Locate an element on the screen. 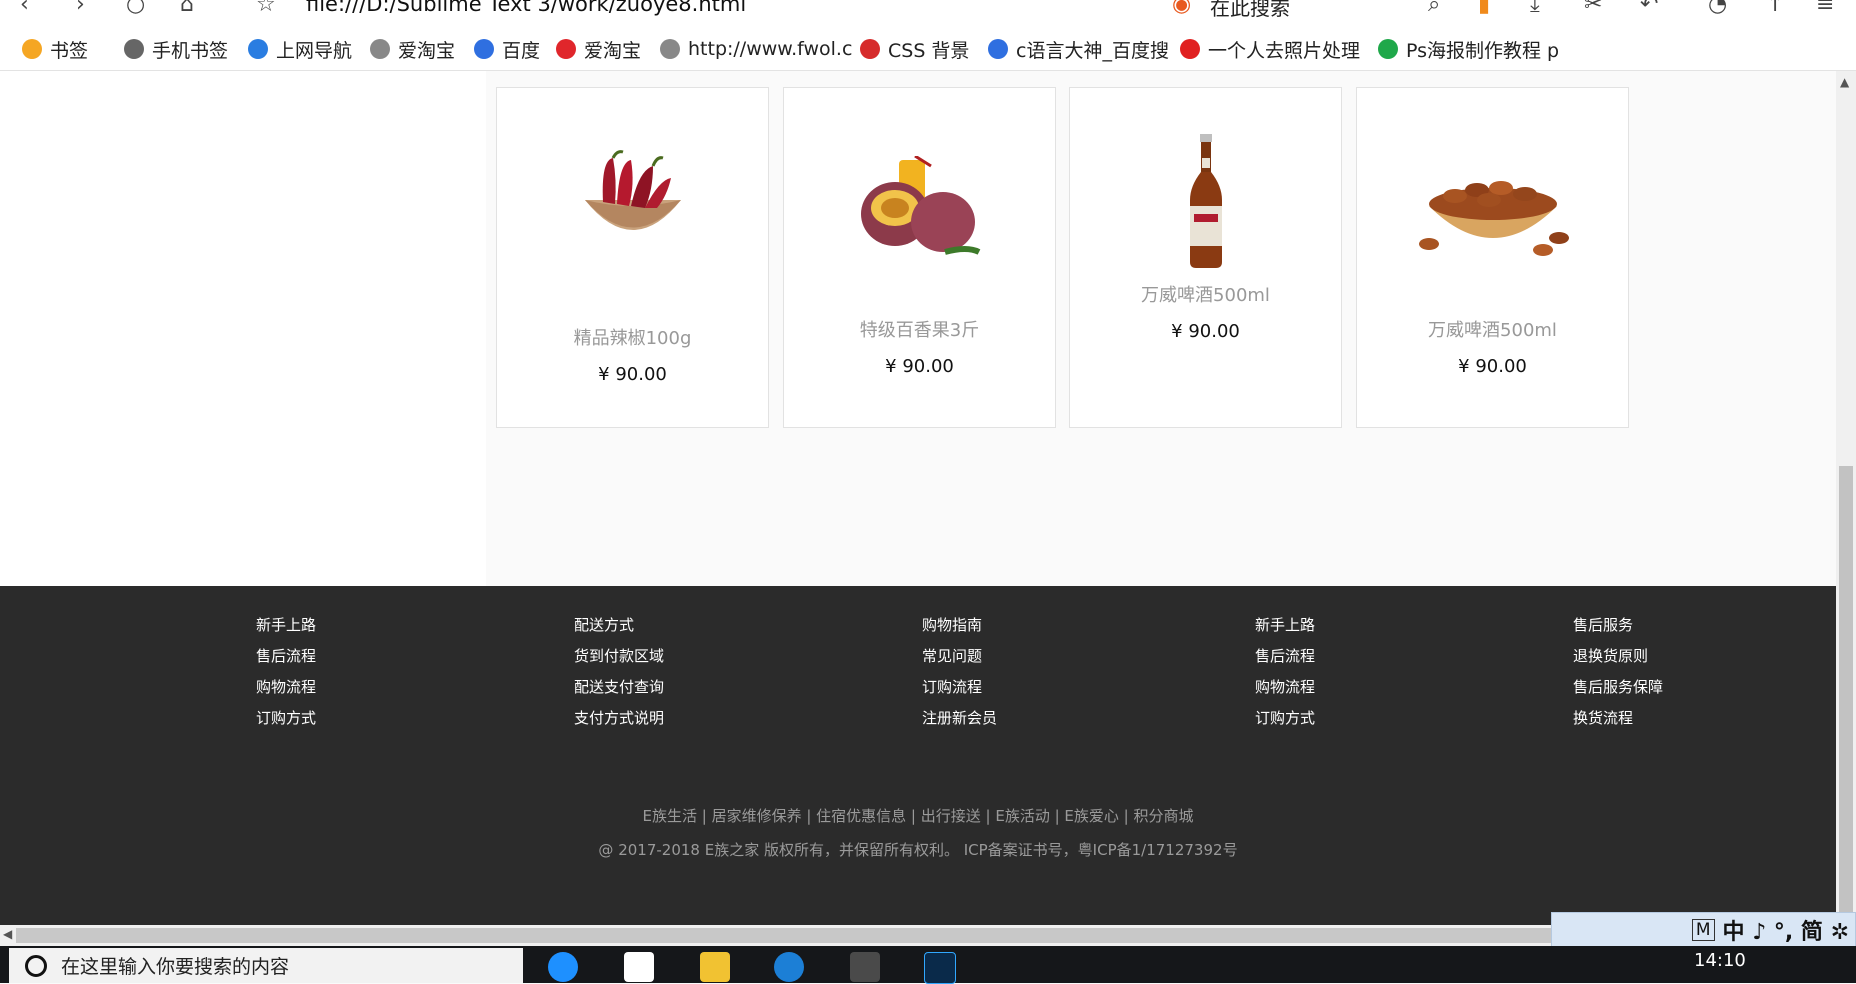 This screenshot has width=1856, height=984. bookmark-label: 书签 is located at coordinates (69, 50).